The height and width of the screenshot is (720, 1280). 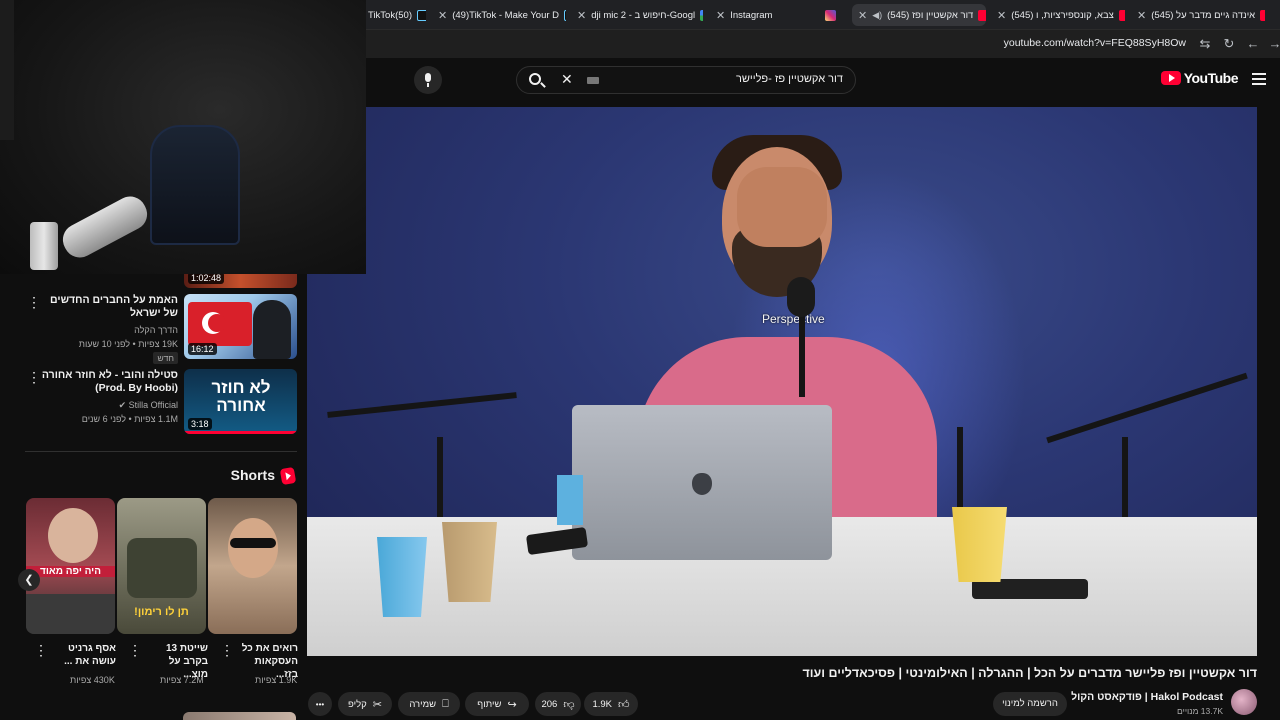 I want to click on back-icon: ←, so click(x=1253, y=44).